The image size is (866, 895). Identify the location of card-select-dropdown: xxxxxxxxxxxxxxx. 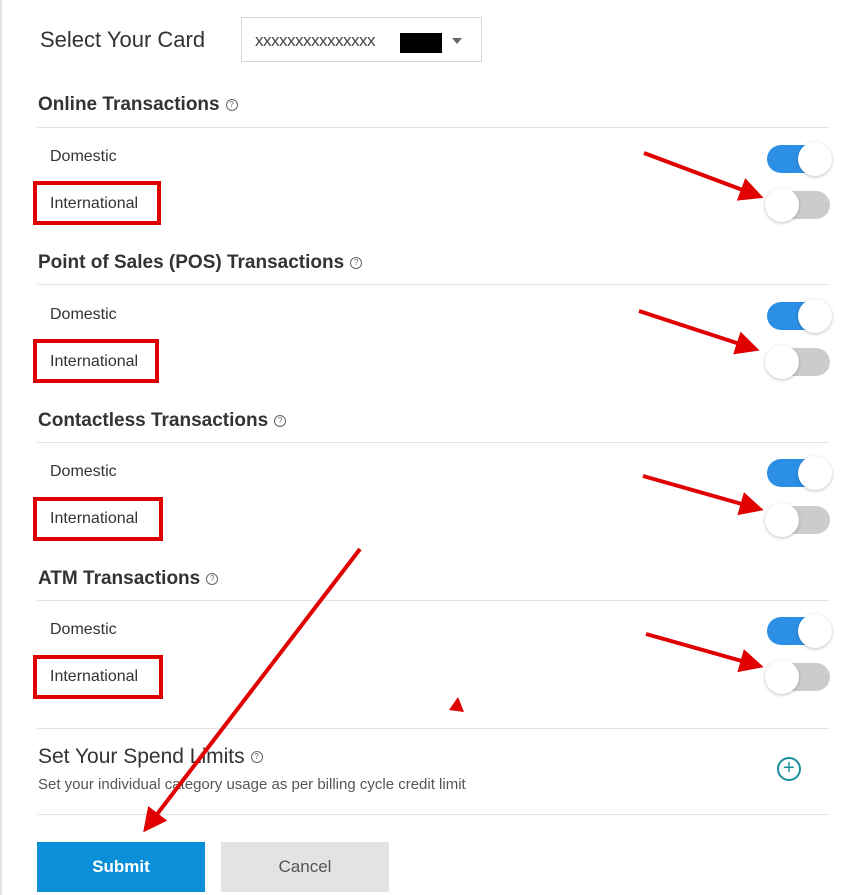
(361, 39).